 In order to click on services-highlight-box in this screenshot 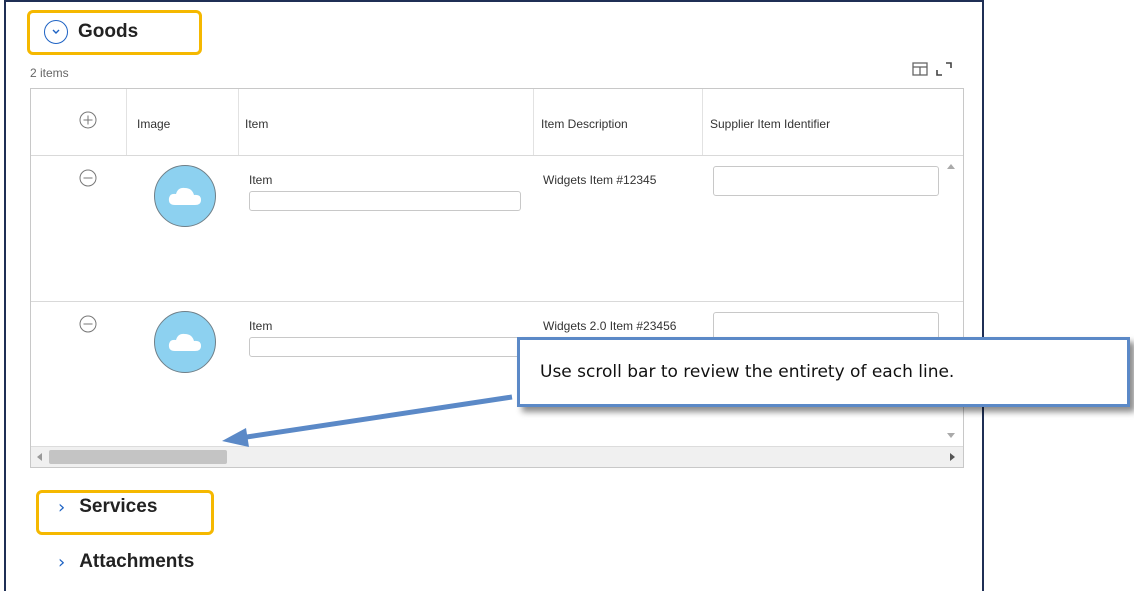, I will do `click(125, 512)`.